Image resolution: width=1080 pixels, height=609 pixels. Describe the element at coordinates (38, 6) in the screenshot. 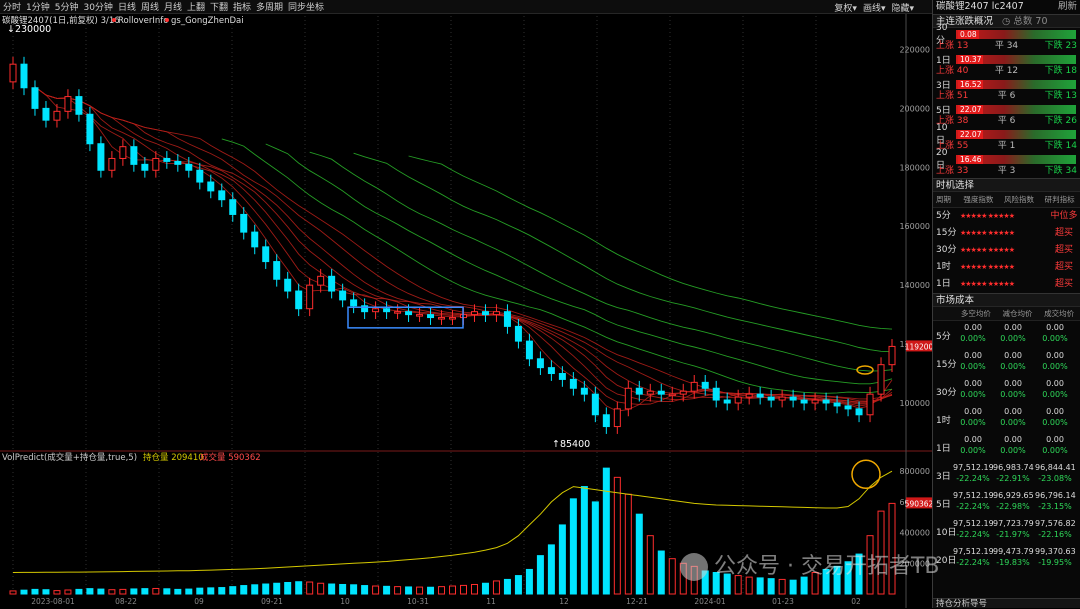

I see `period-1: 1分钟` at that location.